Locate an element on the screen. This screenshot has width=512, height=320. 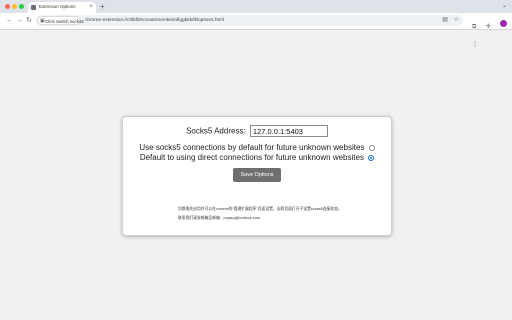
maximize-window-button is located at coordinates (21, 6).